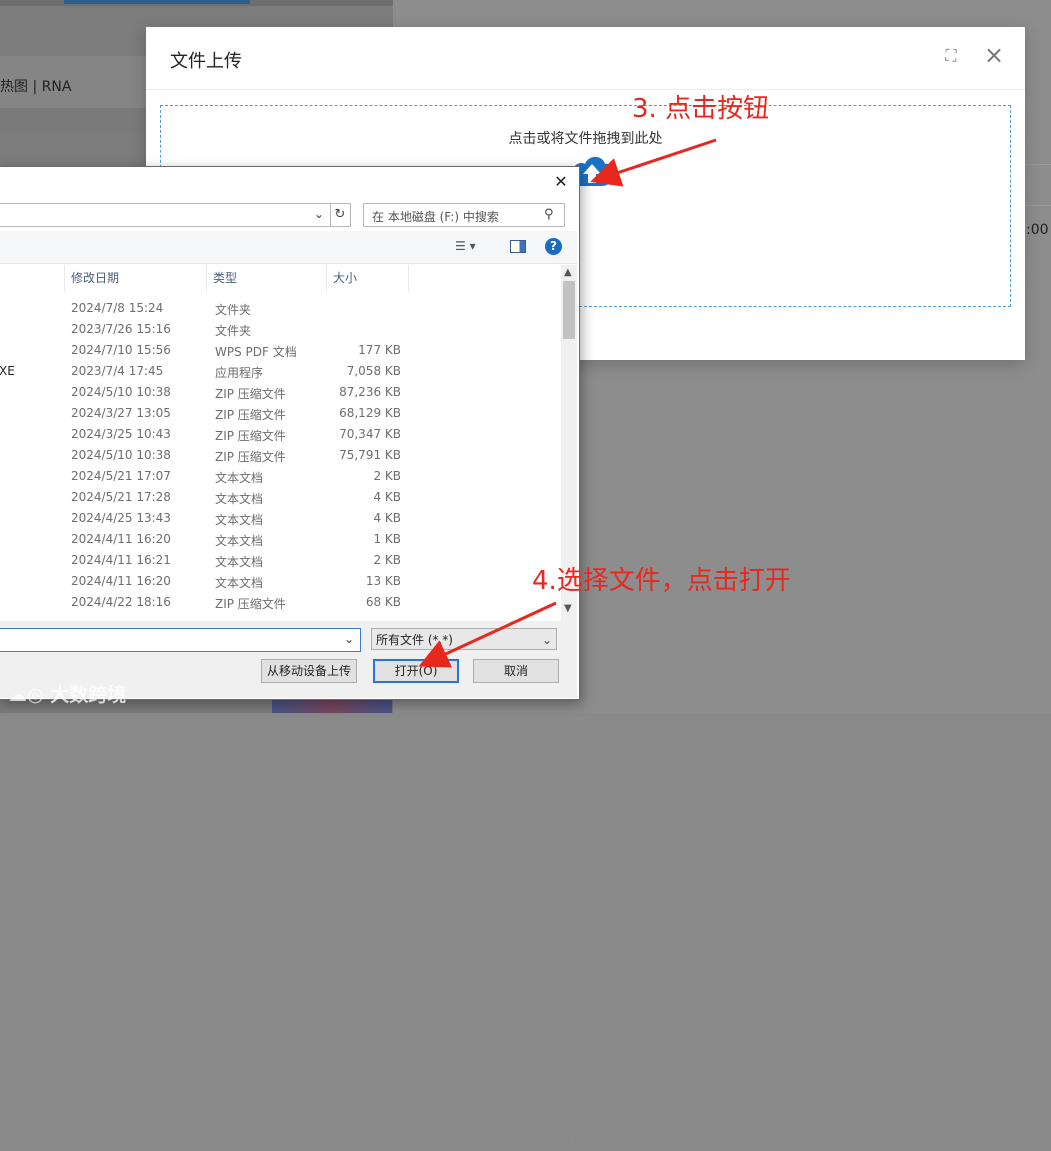 This screenshot has height=1151, width=1051. What do you see at coordinates (464, 639) in the screenshot?
I see `file-type-select: 所有文件 (*.*) ⌄` at bounding box center [464, 639].